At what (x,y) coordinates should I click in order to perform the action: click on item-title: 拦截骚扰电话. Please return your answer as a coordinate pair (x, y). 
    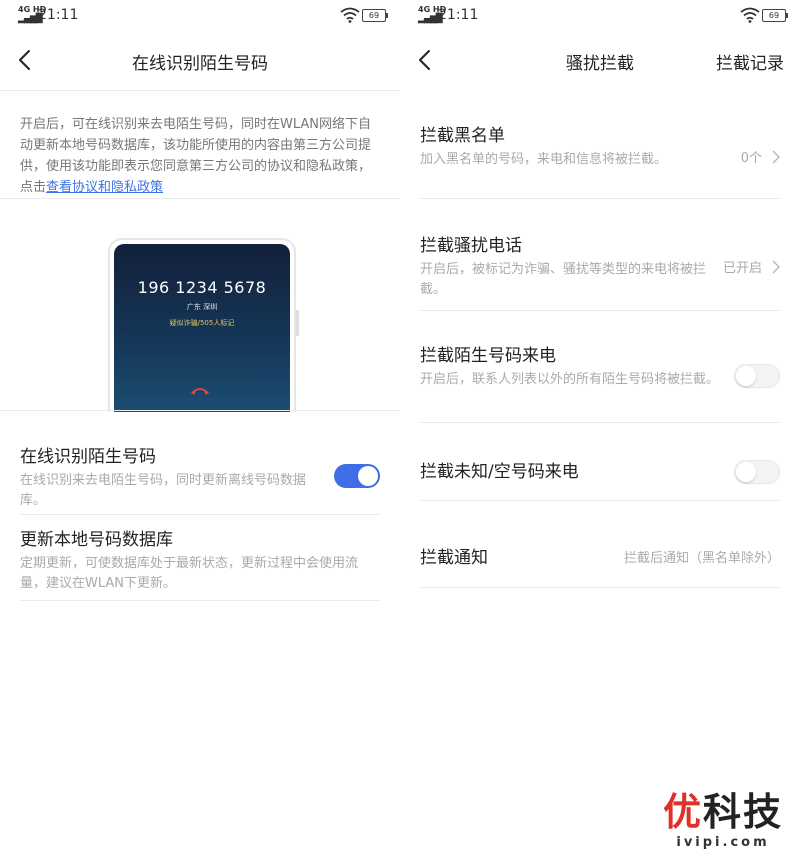
    Looking at the image, I should click on (471, 246).